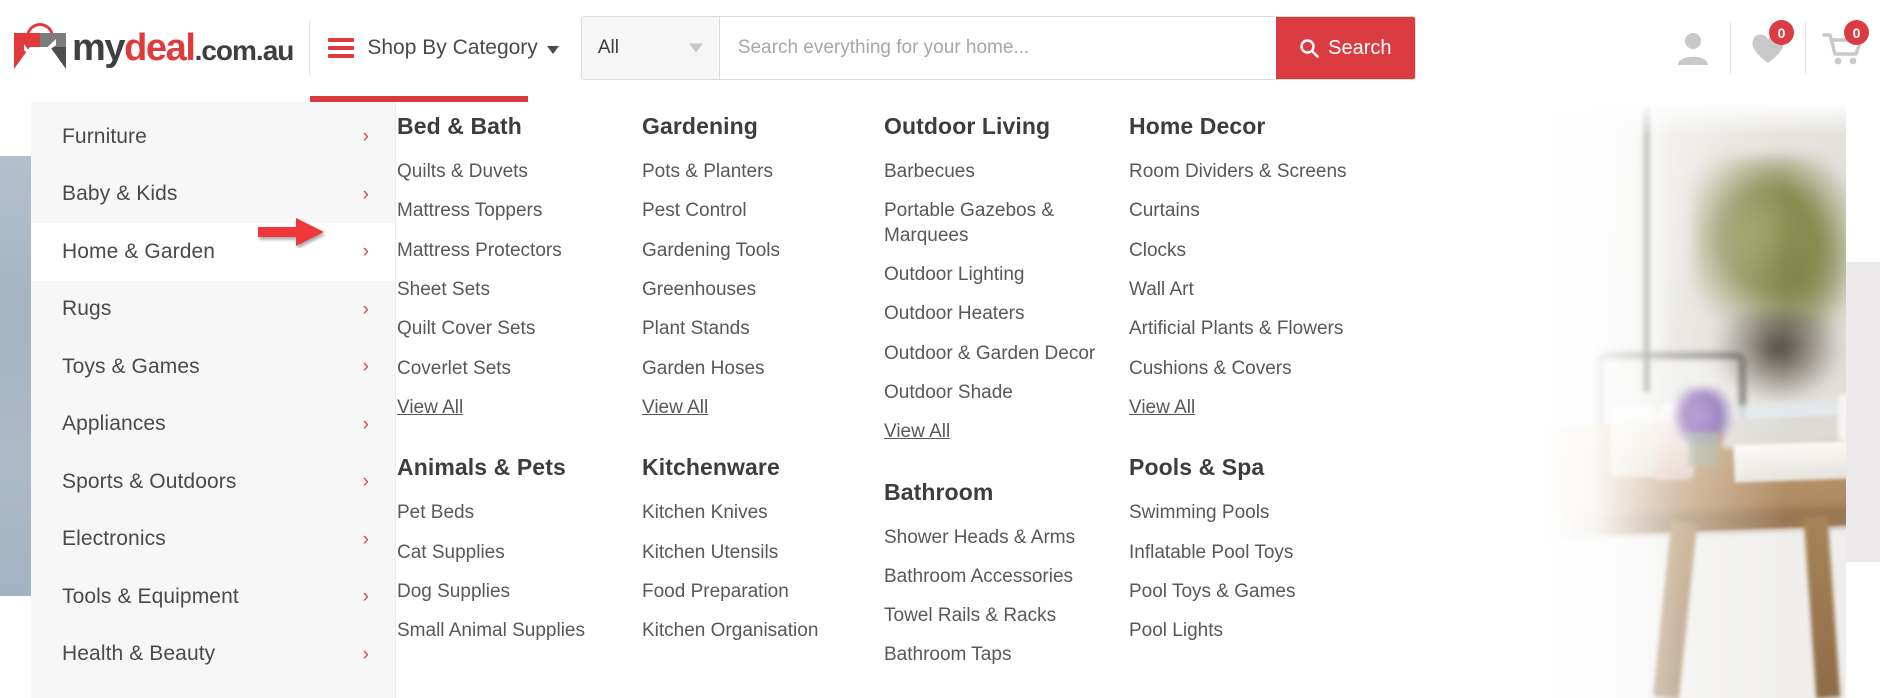 The height and width of the screenshot is (698, 1880). I want to click on logo-text-domain: .com.au, so click(244, 50).